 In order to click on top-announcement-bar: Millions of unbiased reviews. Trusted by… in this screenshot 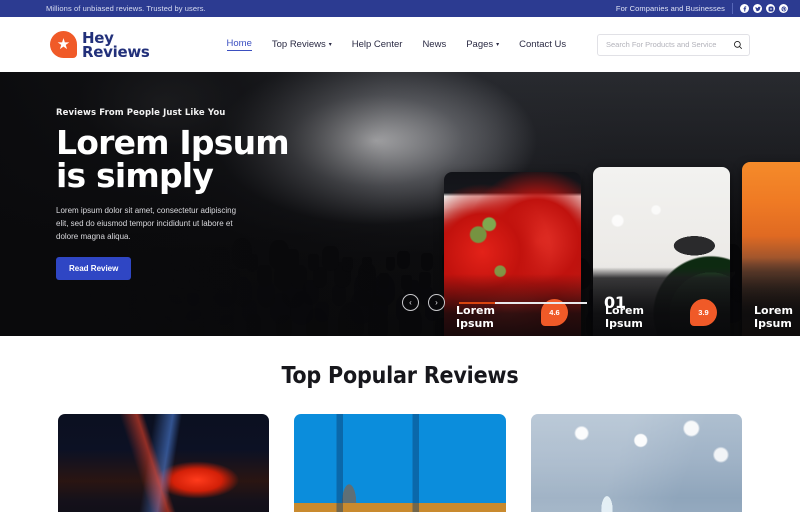, I will do `click(400, 8)`.